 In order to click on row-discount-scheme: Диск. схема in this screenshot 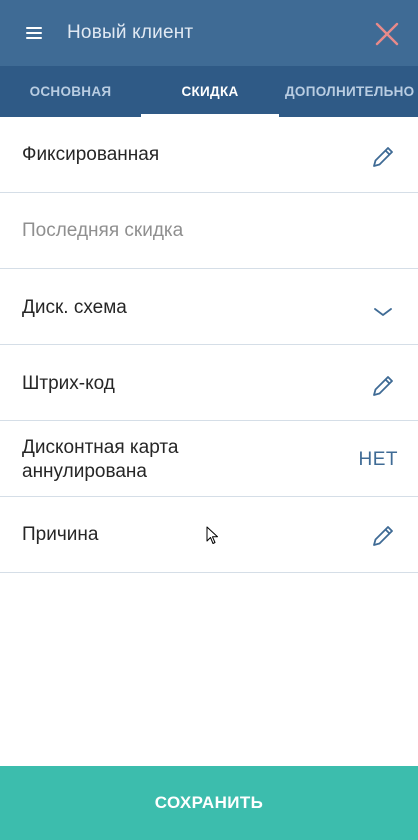, I will do `click(209, 307)`.